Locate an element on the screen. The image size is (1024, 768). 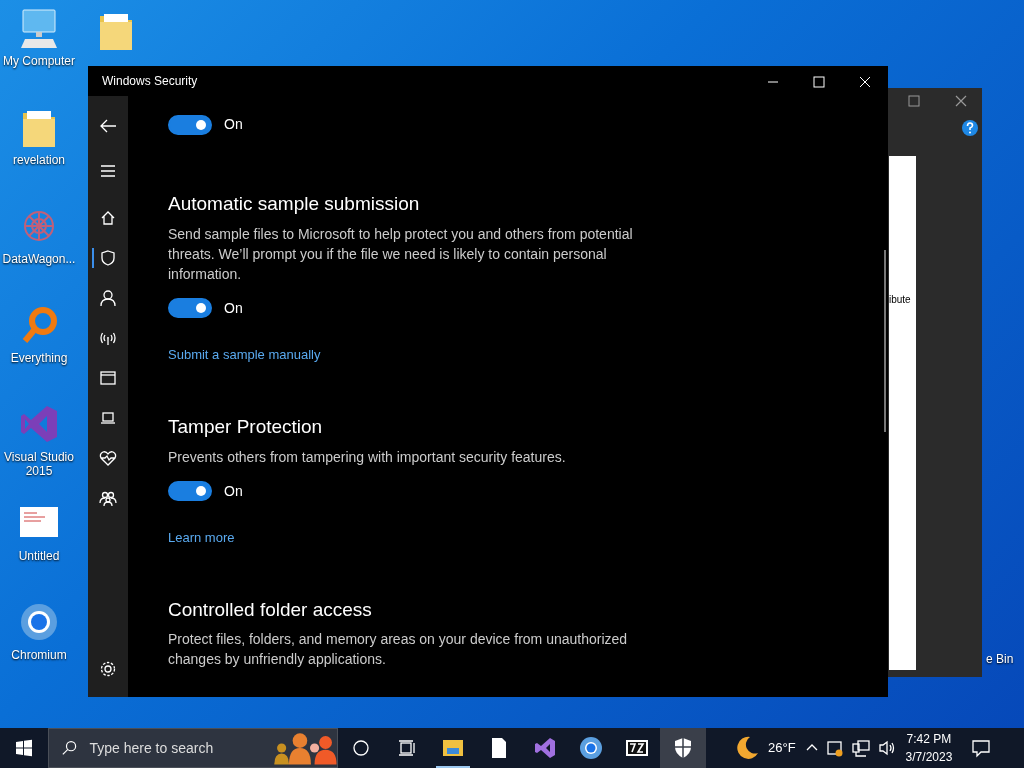
search-icon is located at coordinates (69, 748).